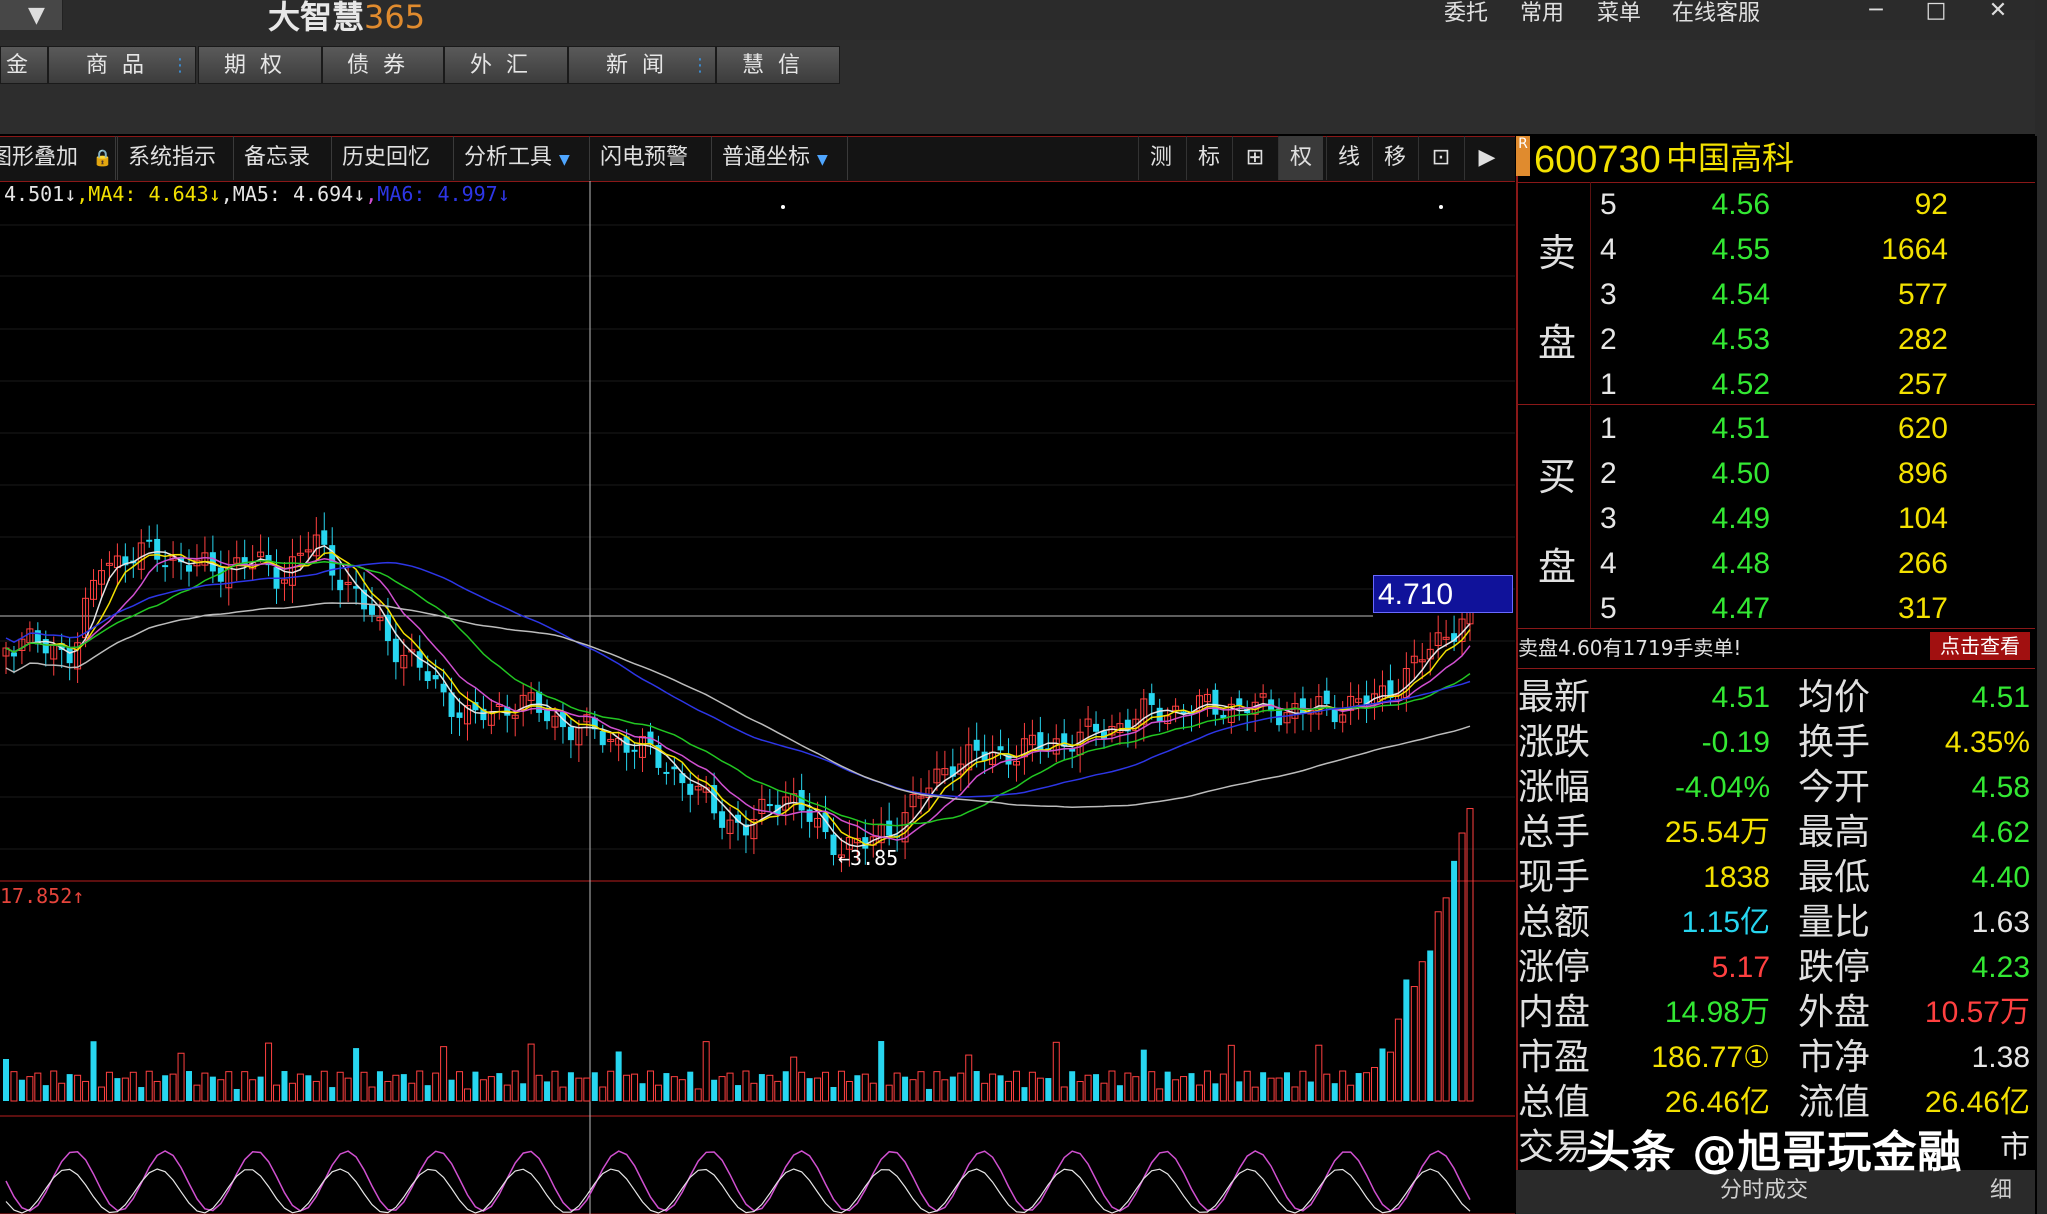 The width and height of the screenshot is (2047, 1214). I want to click on sell-price: 4.55, so click(1715, 249).